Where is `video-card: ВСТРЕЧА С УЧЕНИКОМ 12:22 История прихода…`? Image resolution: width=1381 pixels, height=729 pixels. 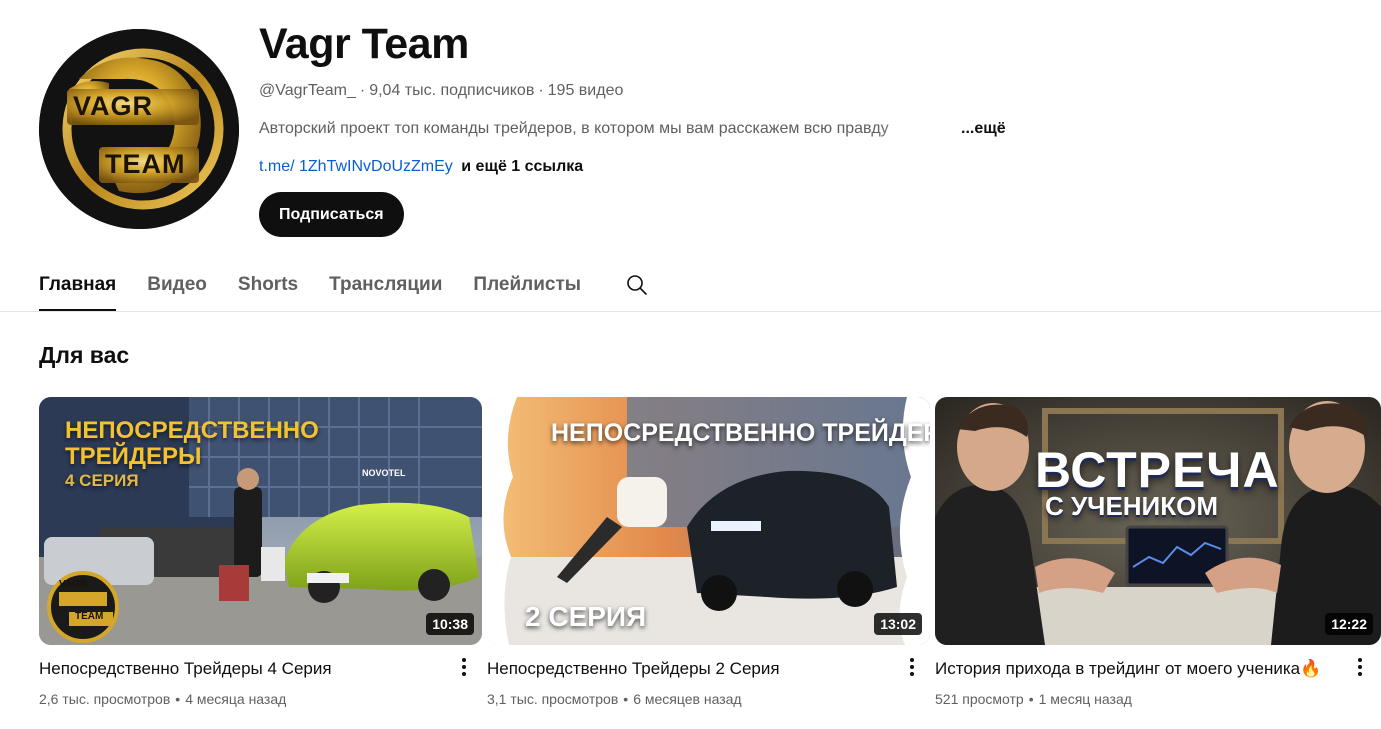
video-card: ВСТРЕЧА С УЧЕНИКОМ 12:22 История прихода… is located at coordinates (1158, 553).